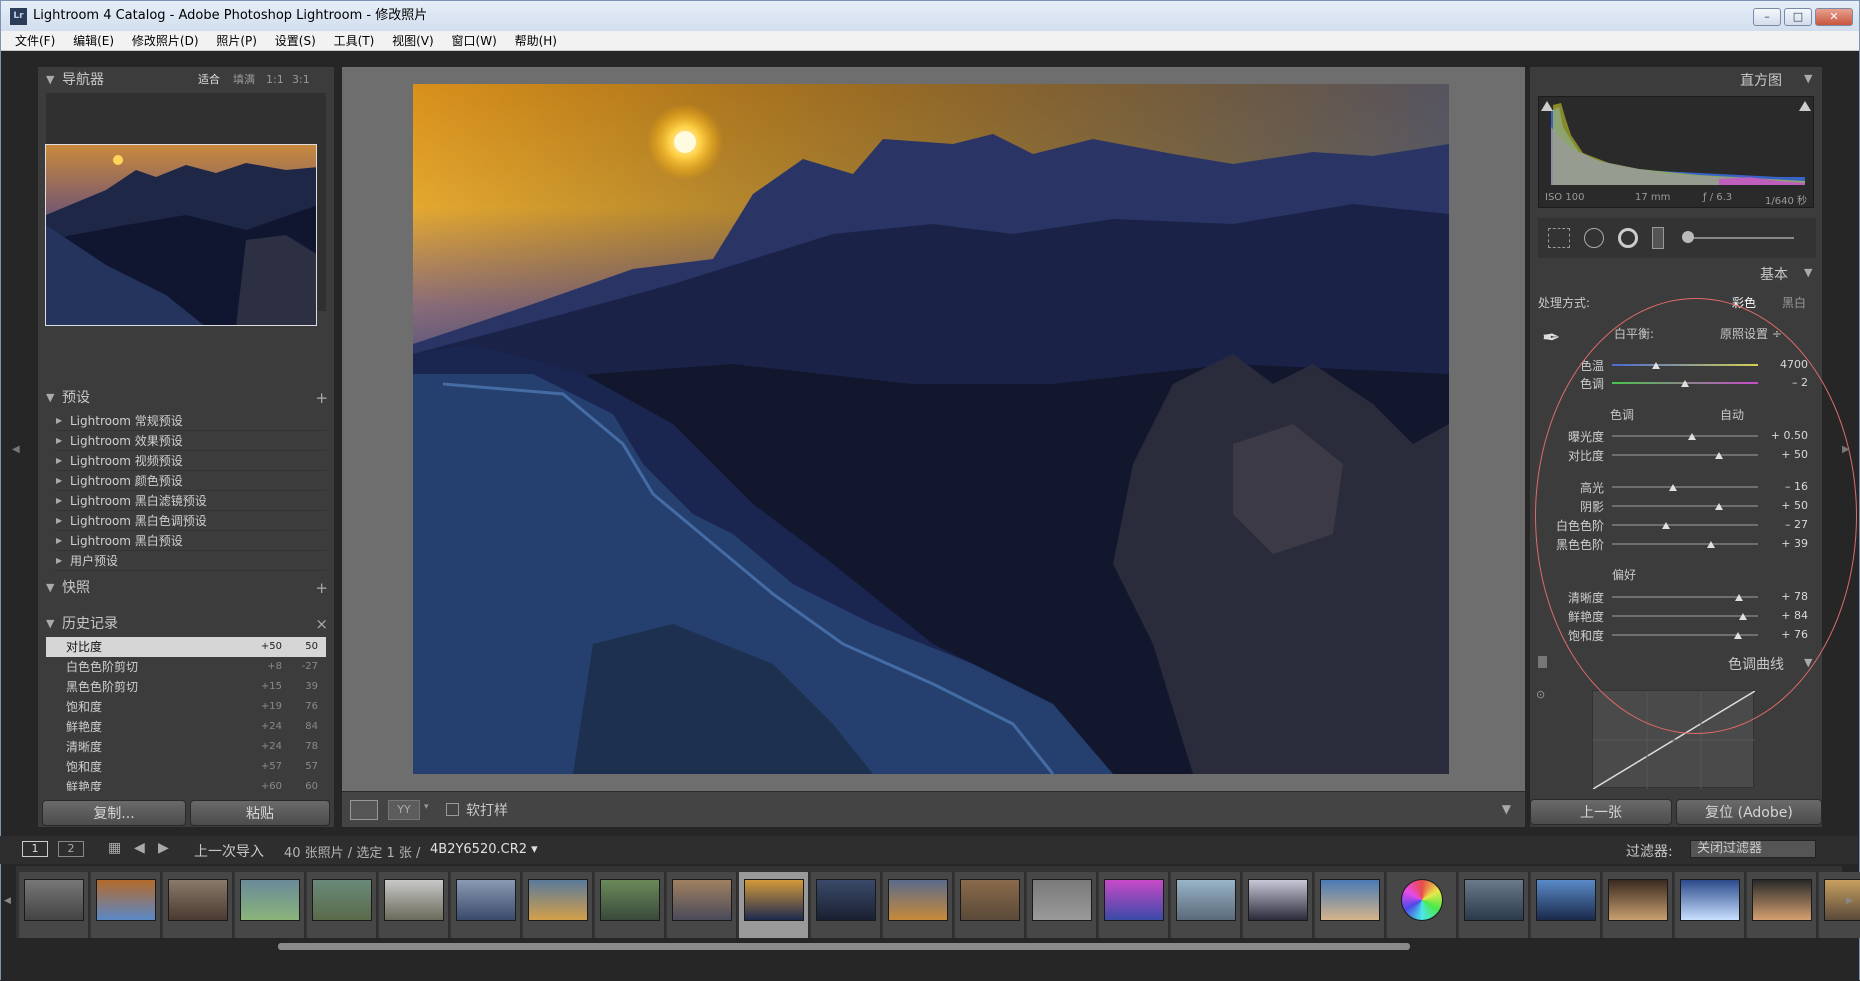  Describe the element at coordinates (186, 767) in the screenshot. I see `history-item: 饱和度 +57 57` at that location.